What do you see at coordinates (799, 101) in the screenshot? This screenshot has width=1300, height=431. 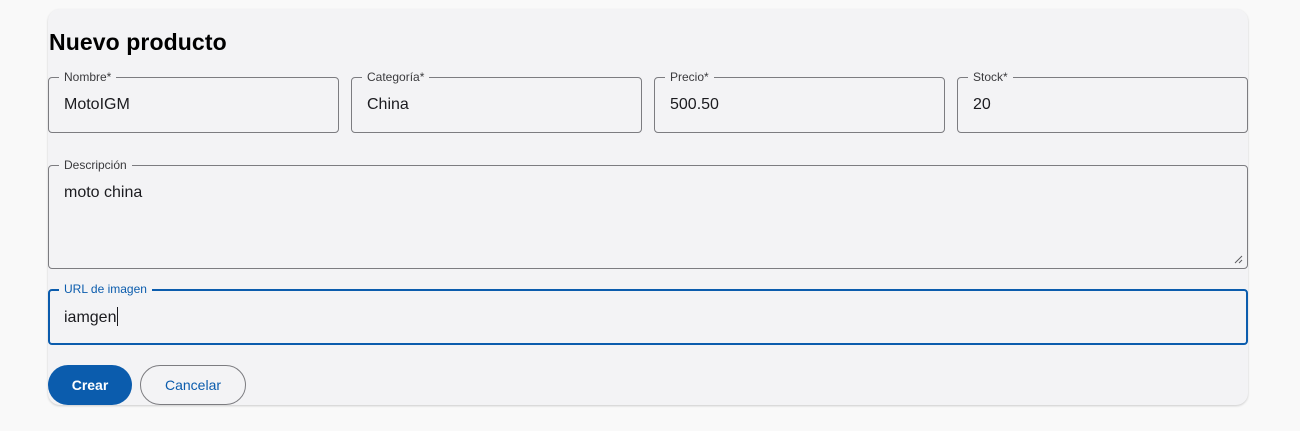 I see `precio-field: Precio* 500.50` at bounding box center [799, 101].